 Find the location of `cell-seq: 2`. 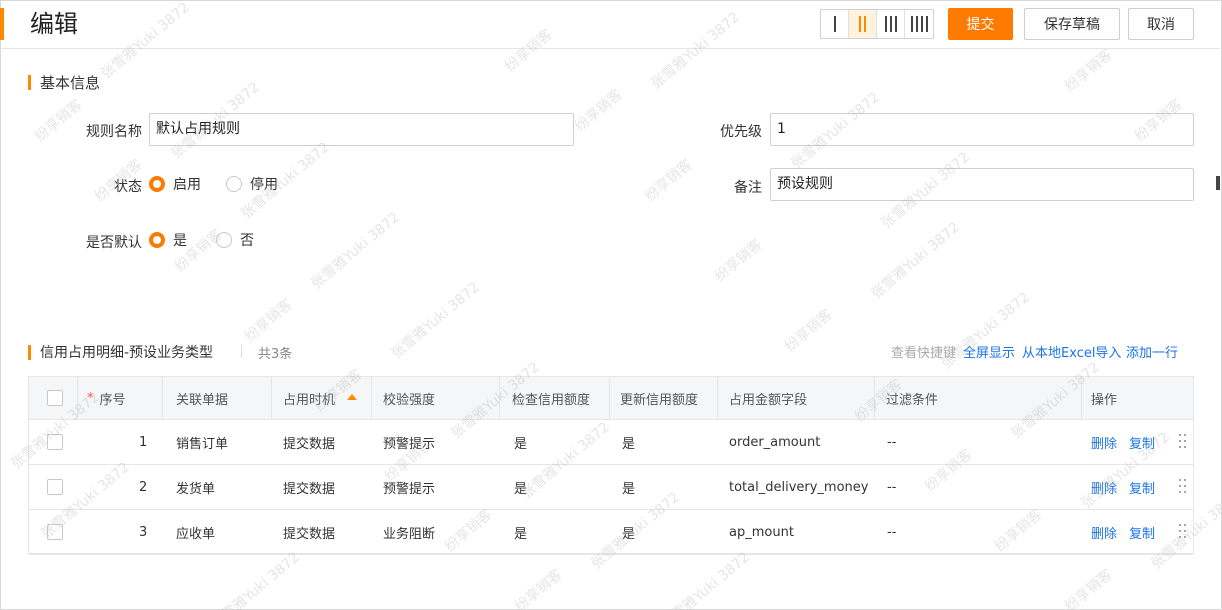

cell-seq: 2 is located at coordinates (143, 487).